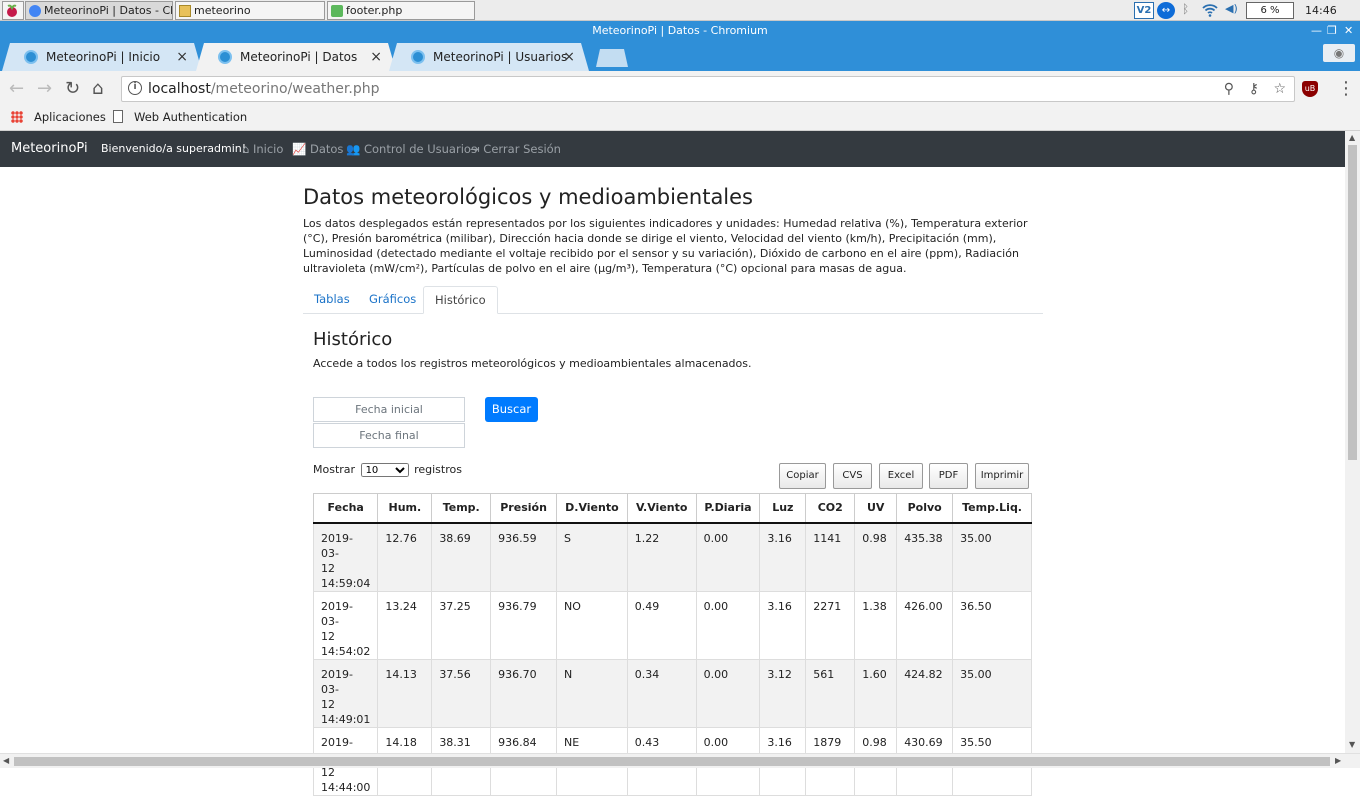 The width and height of the screenshot is (1360, 796). I want to click on historico-heading: Histórico, so click(353, 339).